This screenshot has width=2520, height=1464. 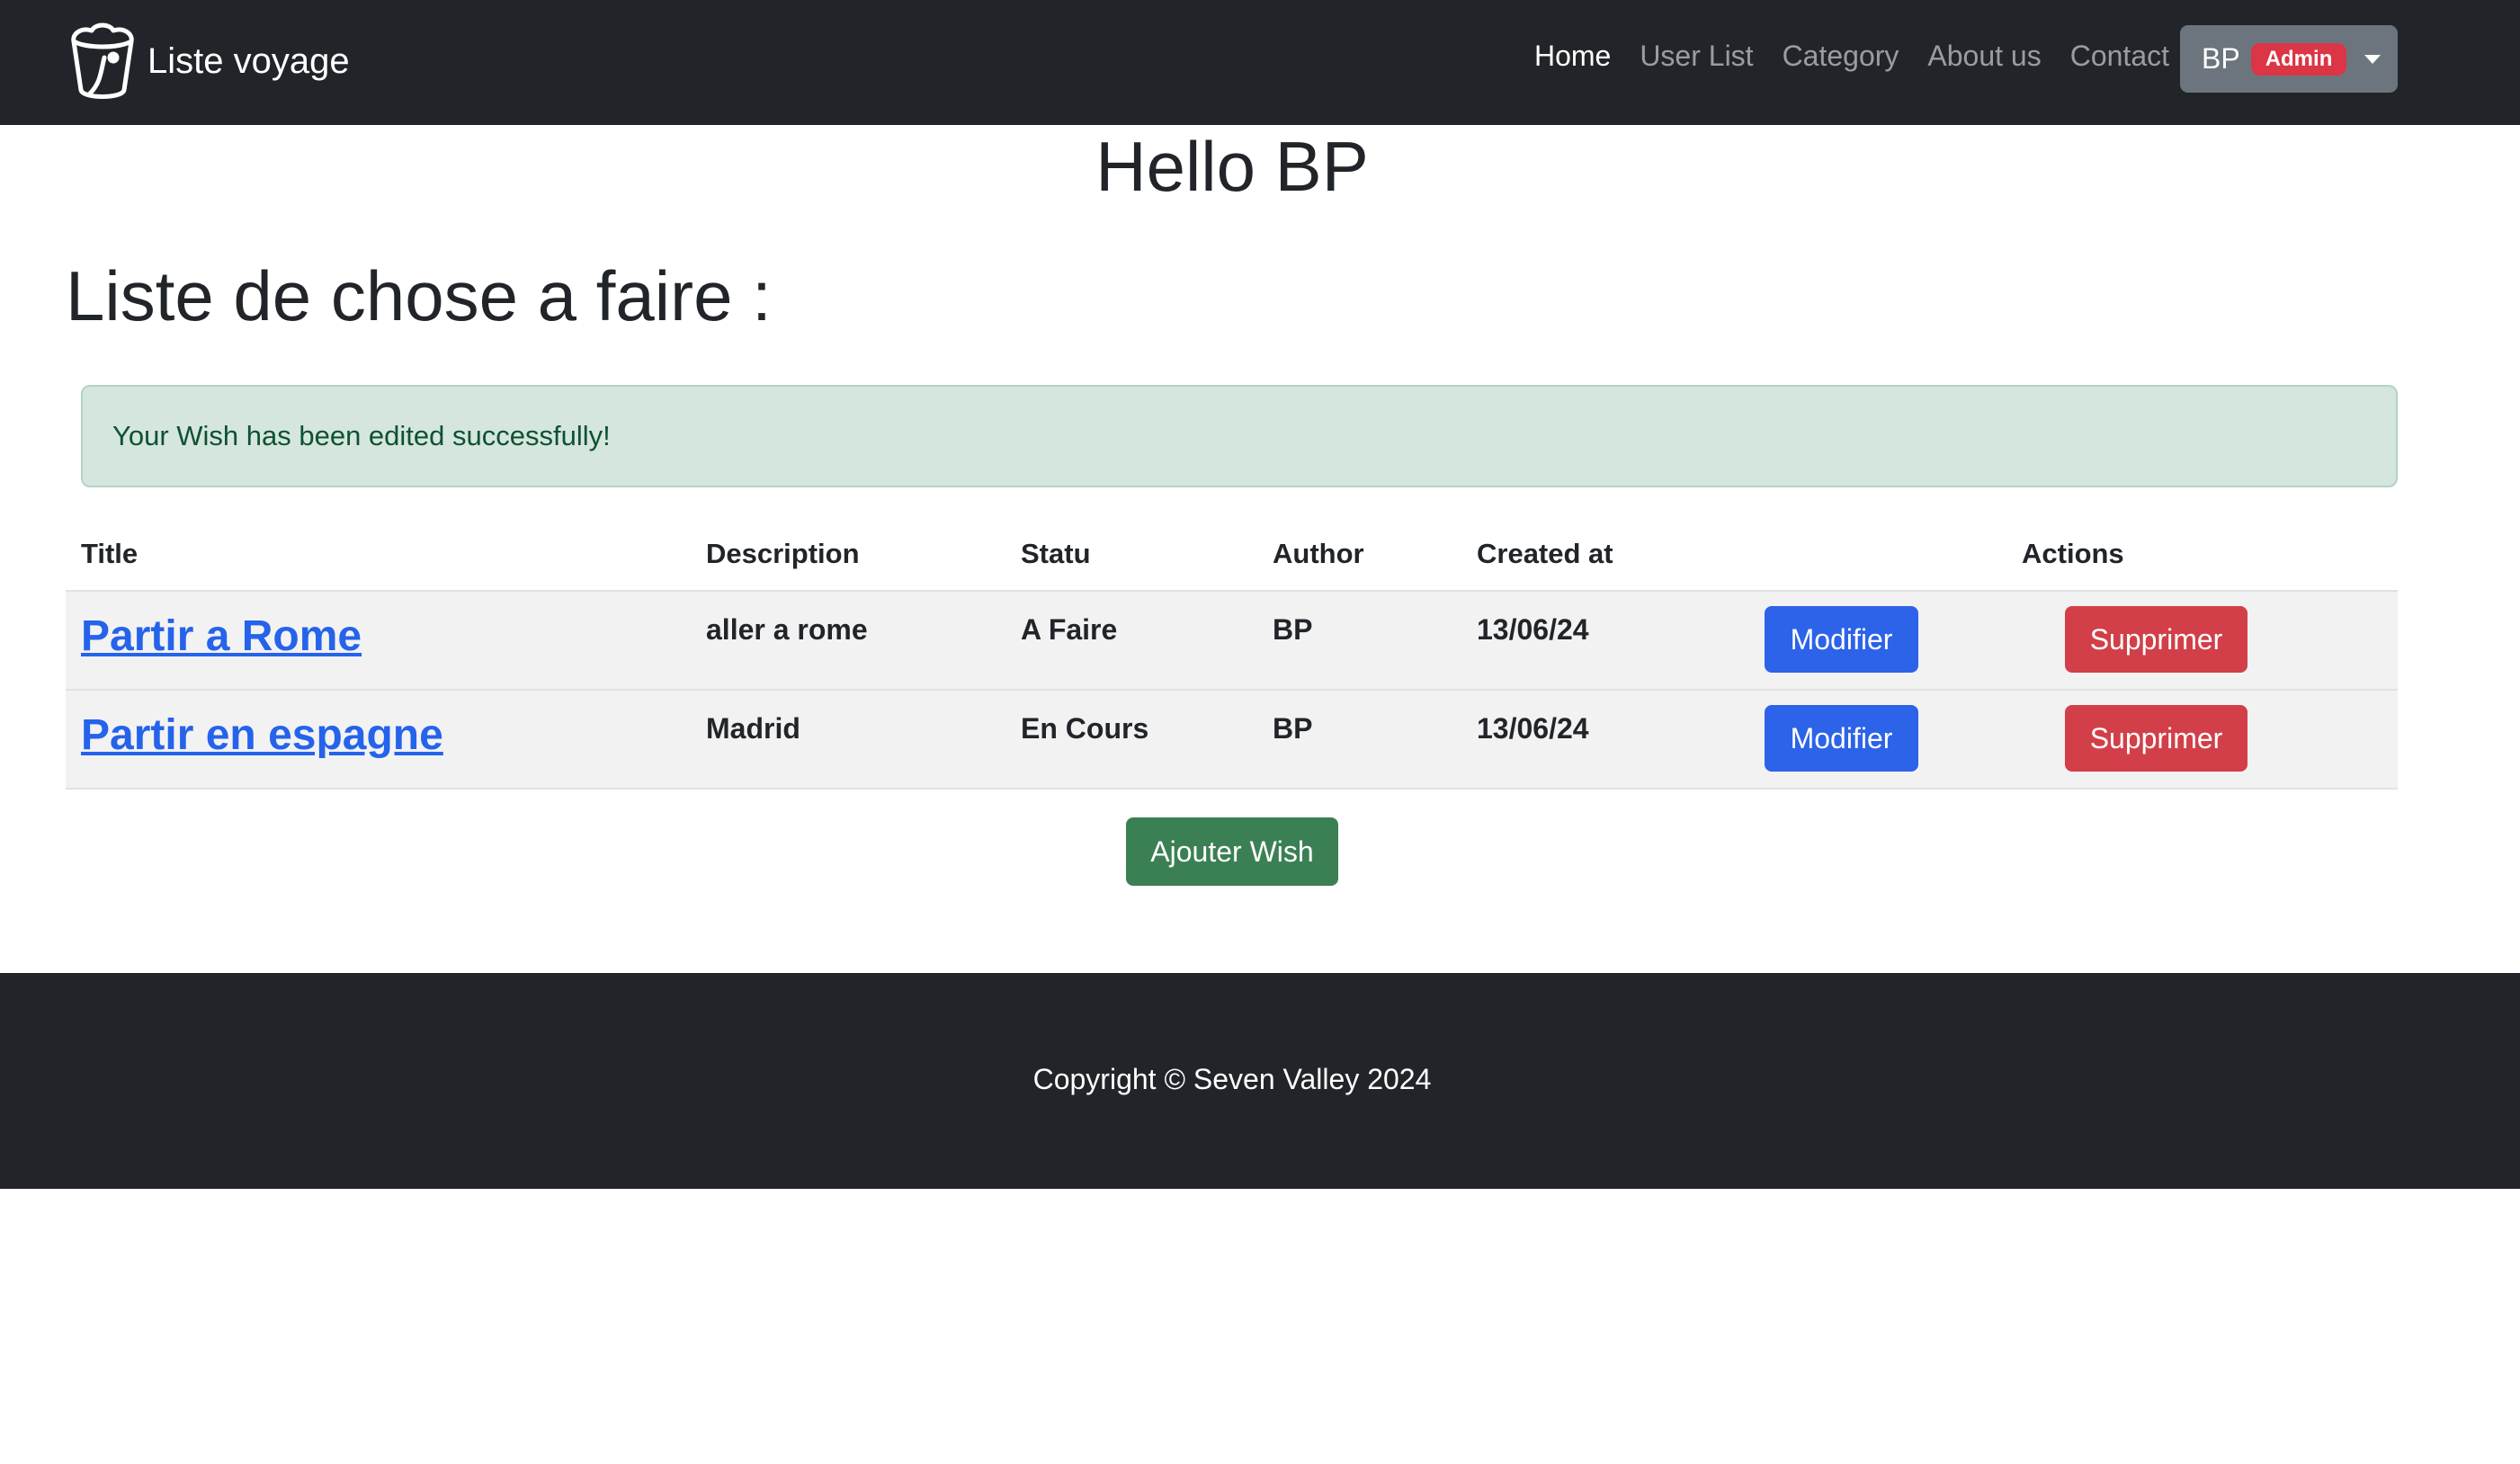 What do you see at coordinates (1069, 629) in the screenshot?
I see `wish-status: A Faire` at bounding box center [1069, 629].